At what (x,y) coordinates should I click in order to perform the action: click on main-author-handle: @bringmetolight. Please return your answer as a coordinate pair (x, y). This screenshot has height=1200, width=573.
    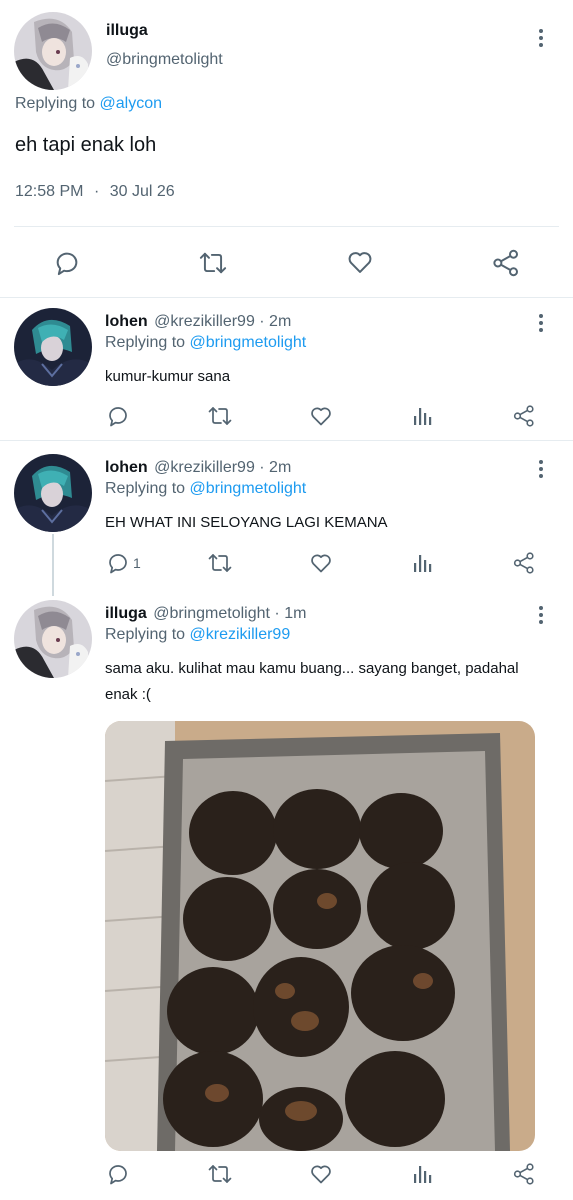
    Looking at the image, I should click on (164, 60).